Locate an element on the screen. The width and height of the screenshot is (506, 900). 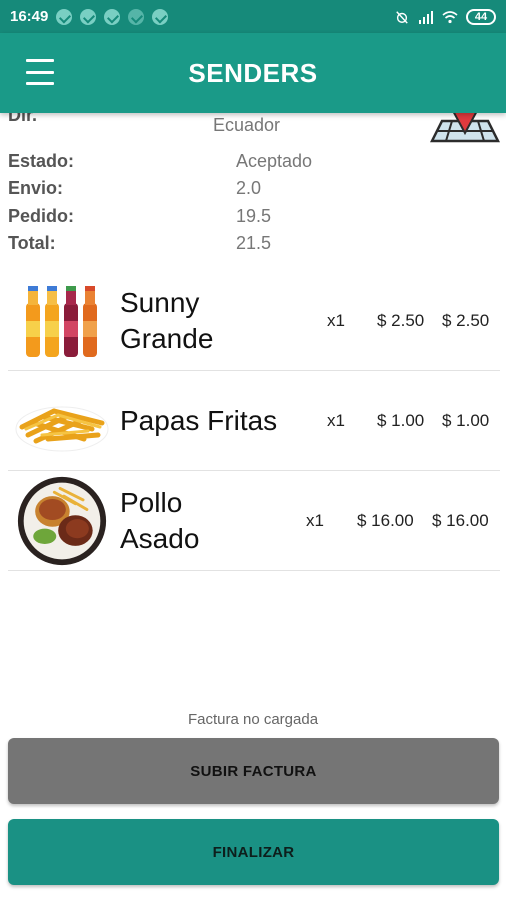
item-price: $ 1.00 is located at coordinates (401, 420).